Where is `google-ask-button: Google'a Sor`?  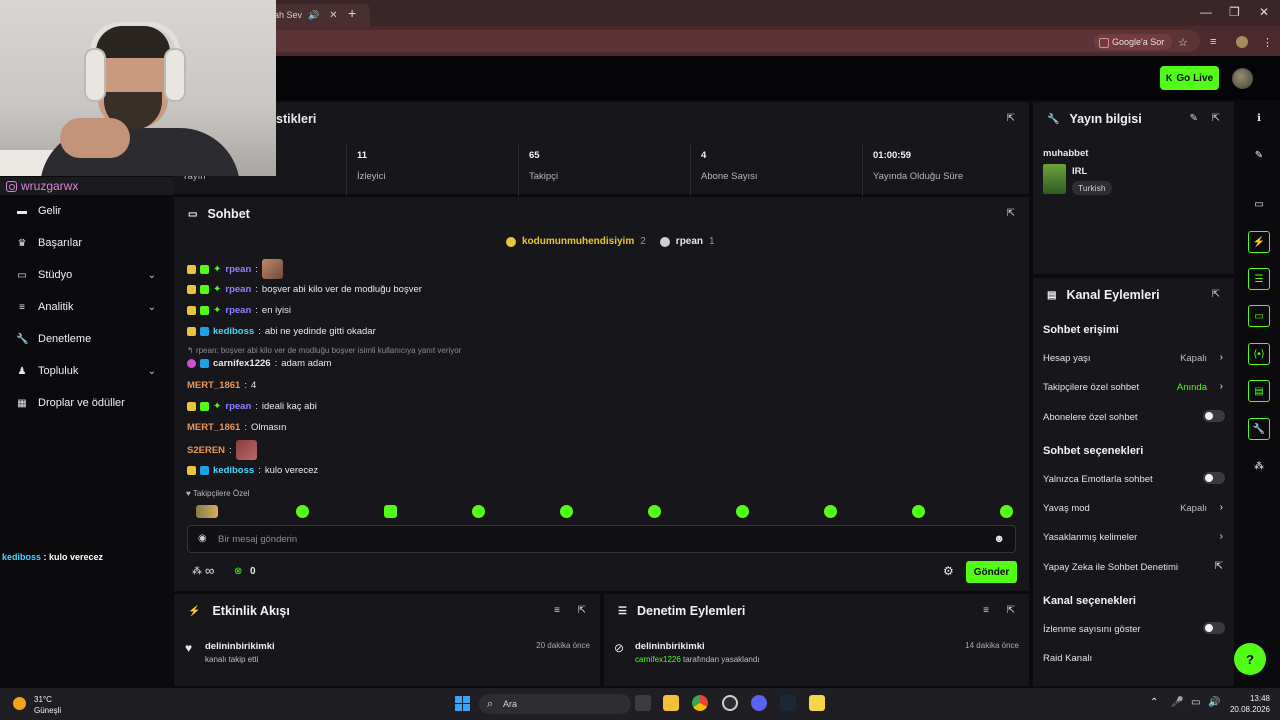 google-ask-button: Google'a Sor is located at coordinates (1133, 42).